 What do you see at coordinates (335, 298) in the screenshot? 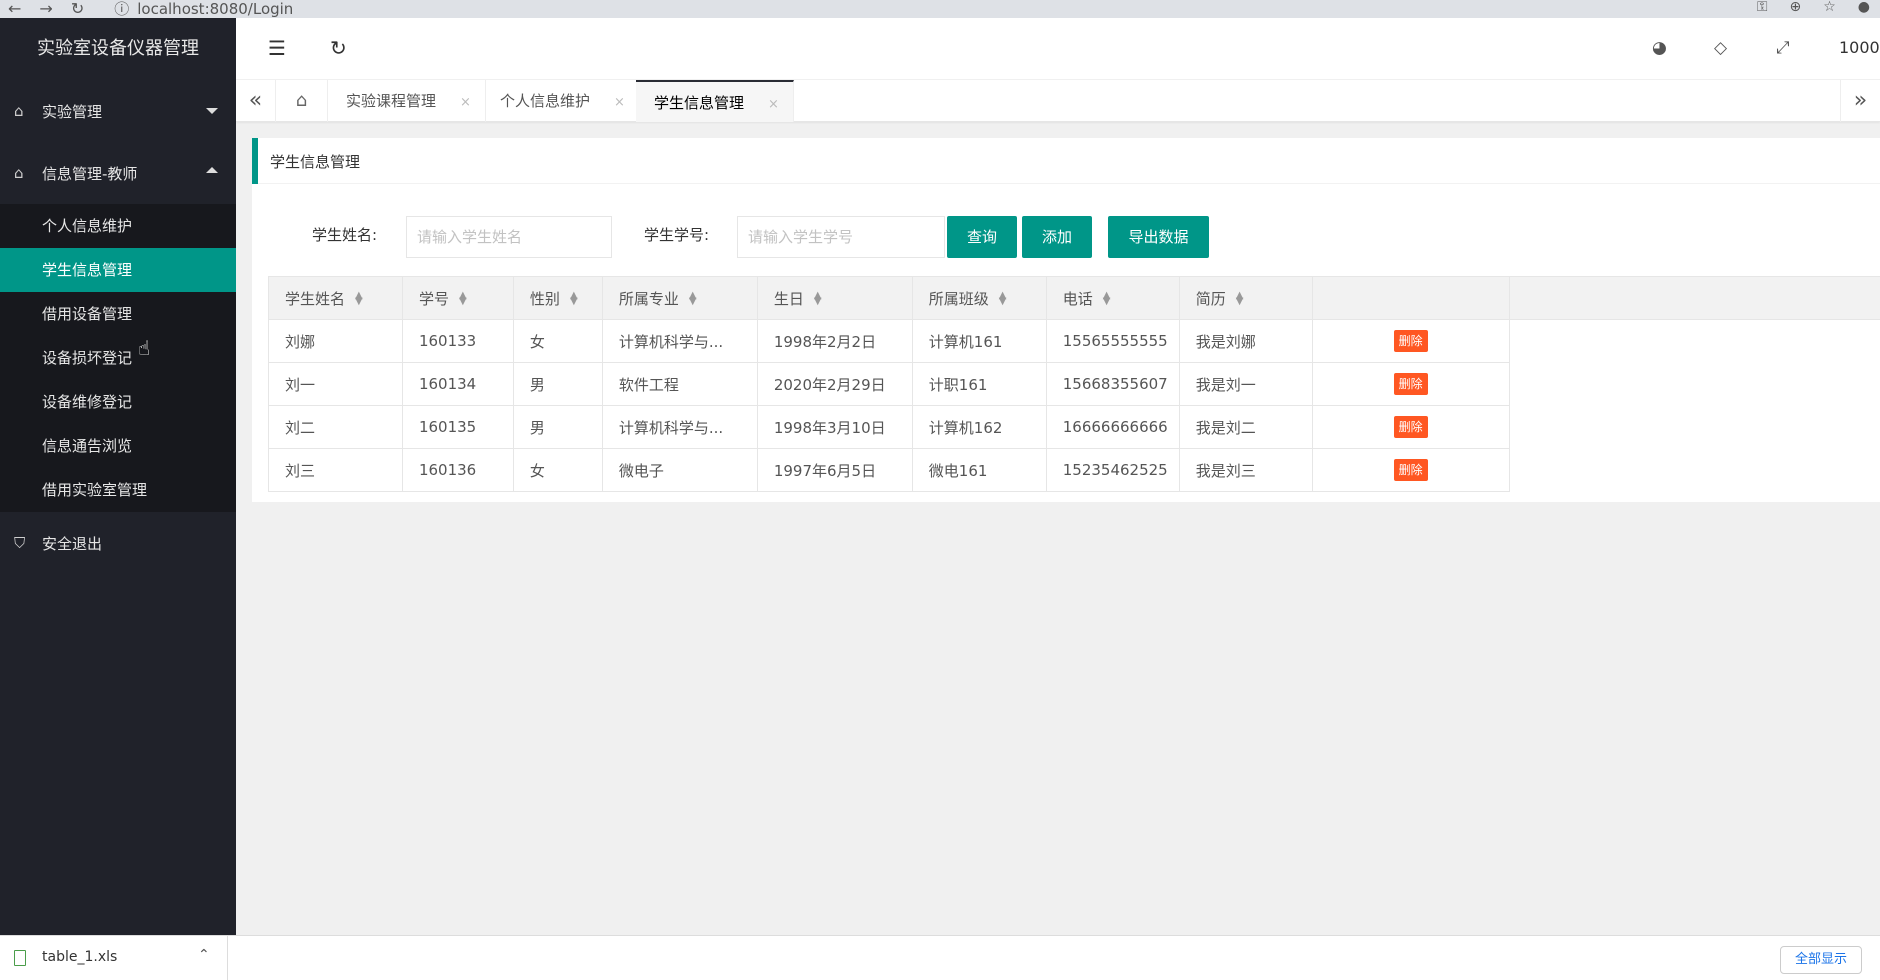
I see `column-header-name: 学生姓名 ▲ ▼` at bounding box center [335, 298].